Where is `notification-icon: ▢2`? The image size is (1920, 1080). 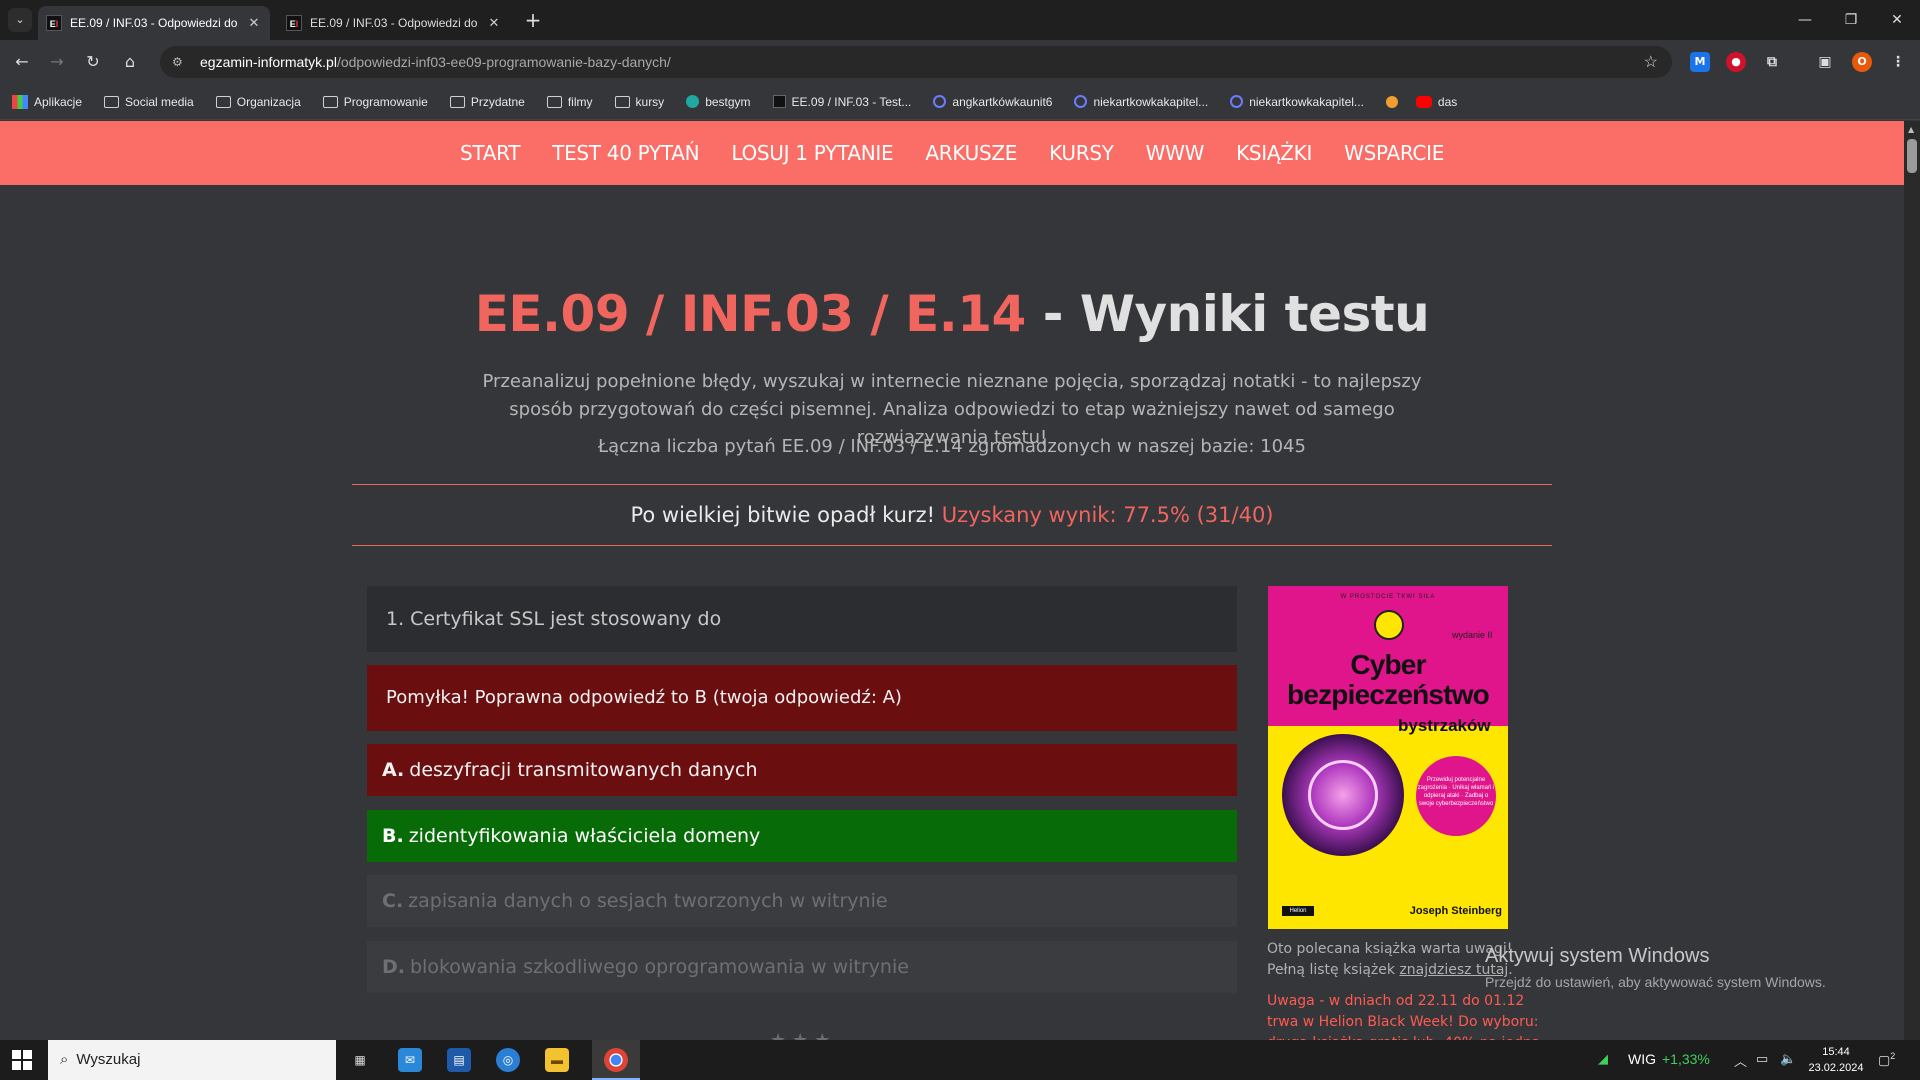
notification-icon: ▢2 is located at coordinates (1886, 1059).